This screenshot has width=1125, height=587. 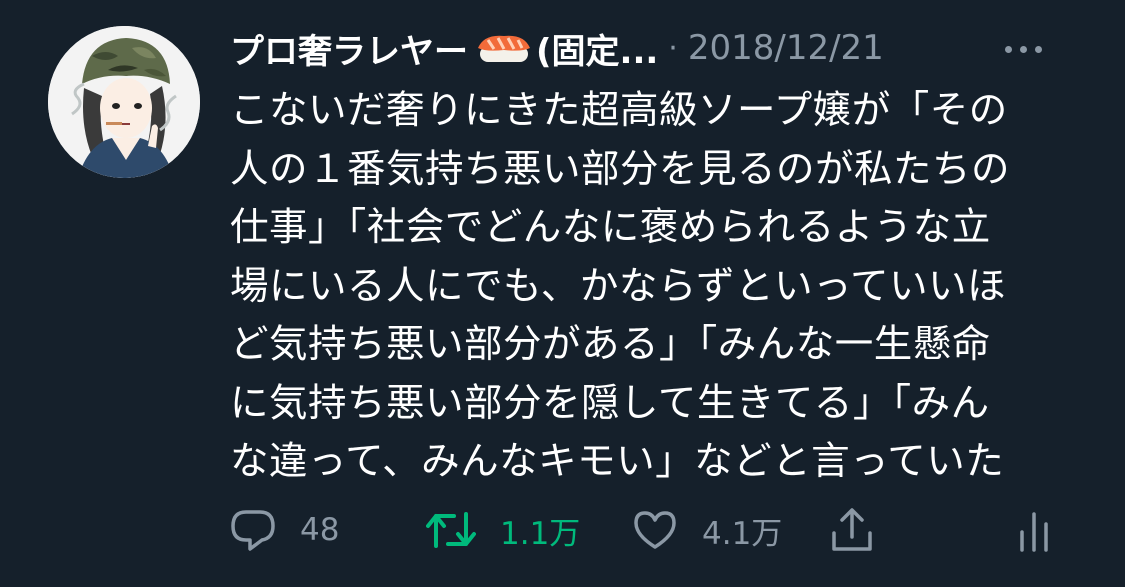 I want to click on retweet-button: 1.1万, so click(x=503, y=530).